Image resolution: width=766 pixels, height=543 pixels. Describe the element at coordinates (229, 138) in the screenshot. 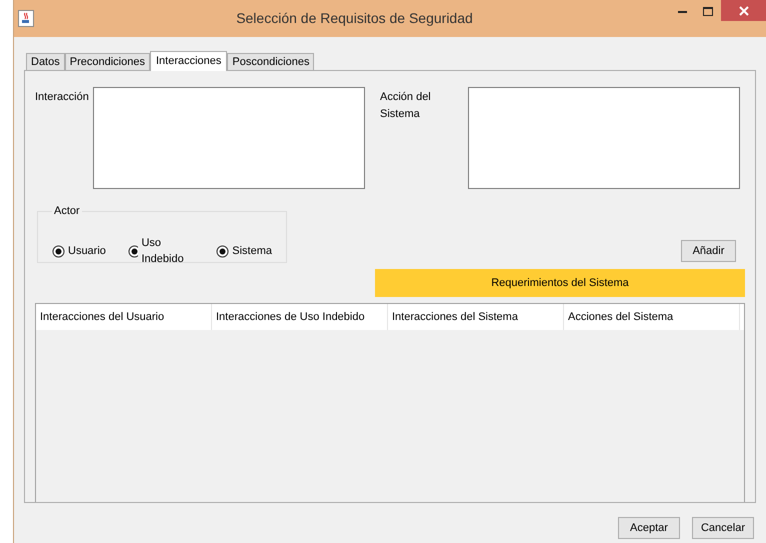

I see `interaction-field` at that location.